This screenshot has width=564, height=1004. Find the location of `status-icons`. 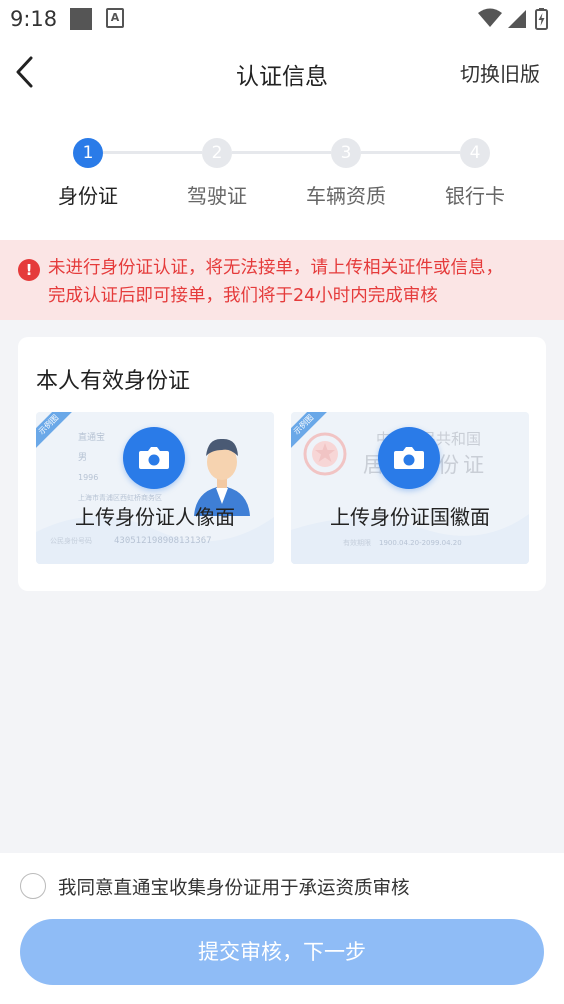

status-icons is located at coordinates (513, 19).